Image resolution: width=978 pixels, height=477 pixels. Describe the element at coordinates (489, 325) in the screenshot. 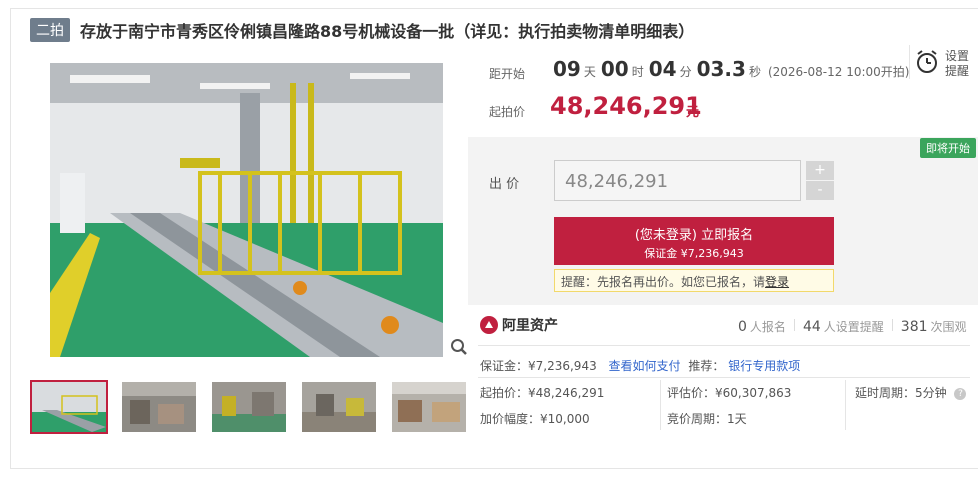

I see `ali-assets-logo-icon` at that location.